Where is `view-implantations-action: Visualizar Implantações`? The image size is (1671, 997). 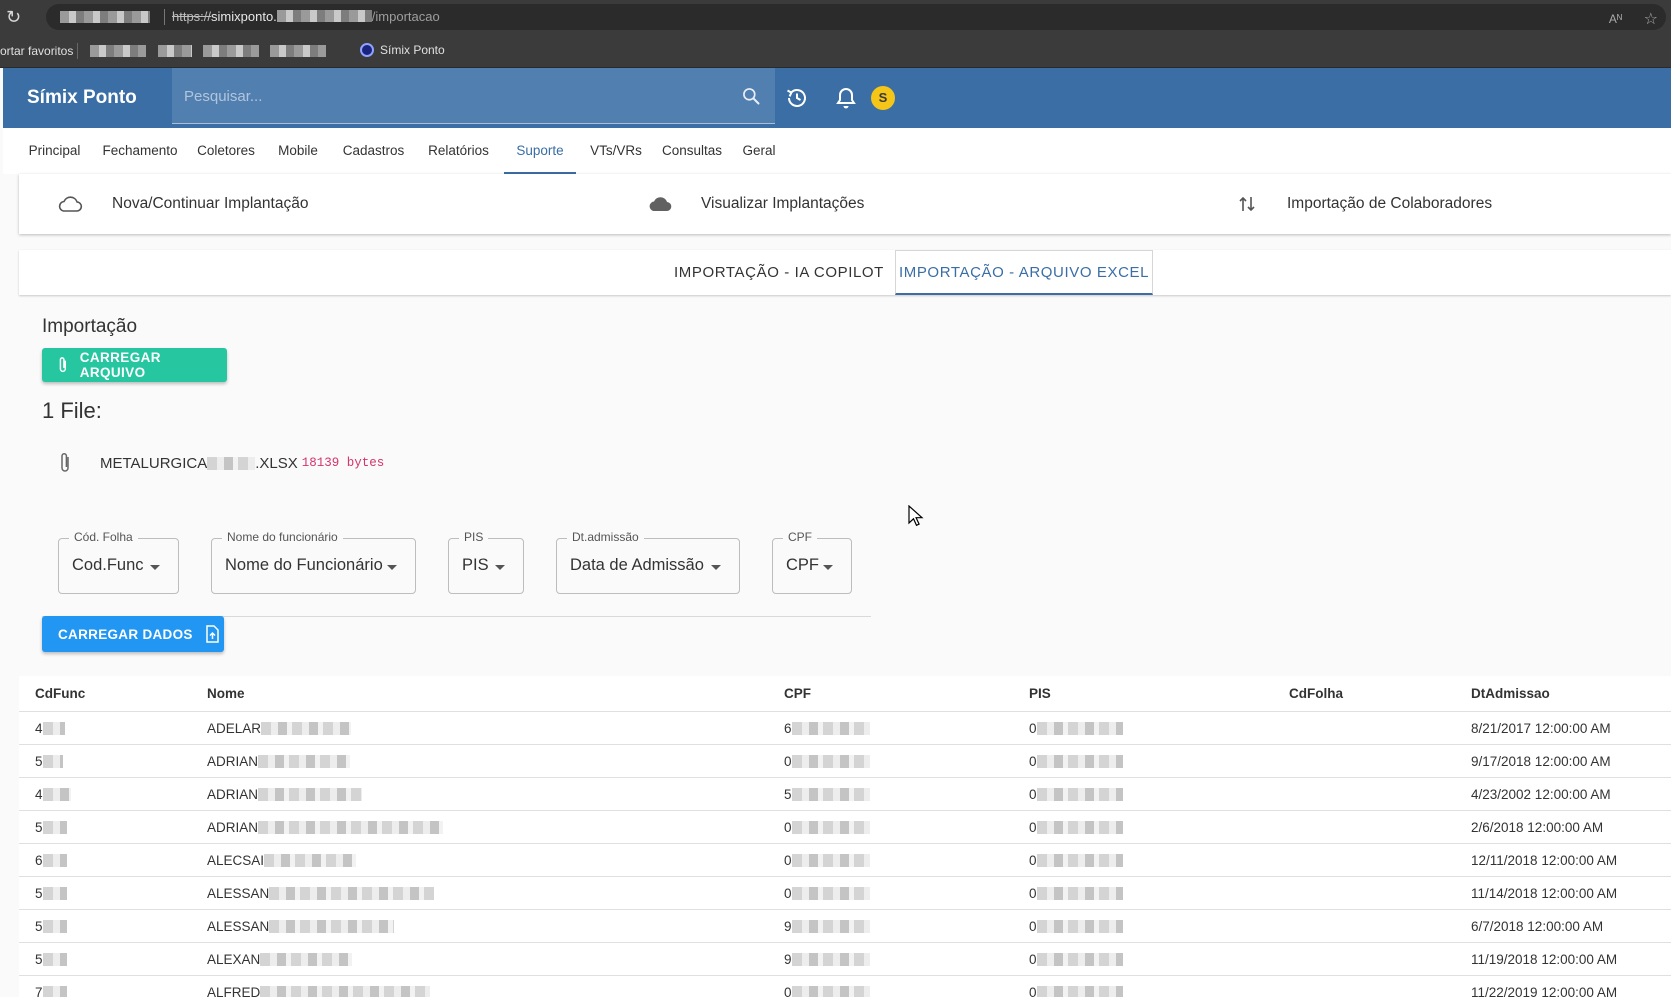 view-implantations-action: Visualizar Implantações is located at coordinates (755, 204).